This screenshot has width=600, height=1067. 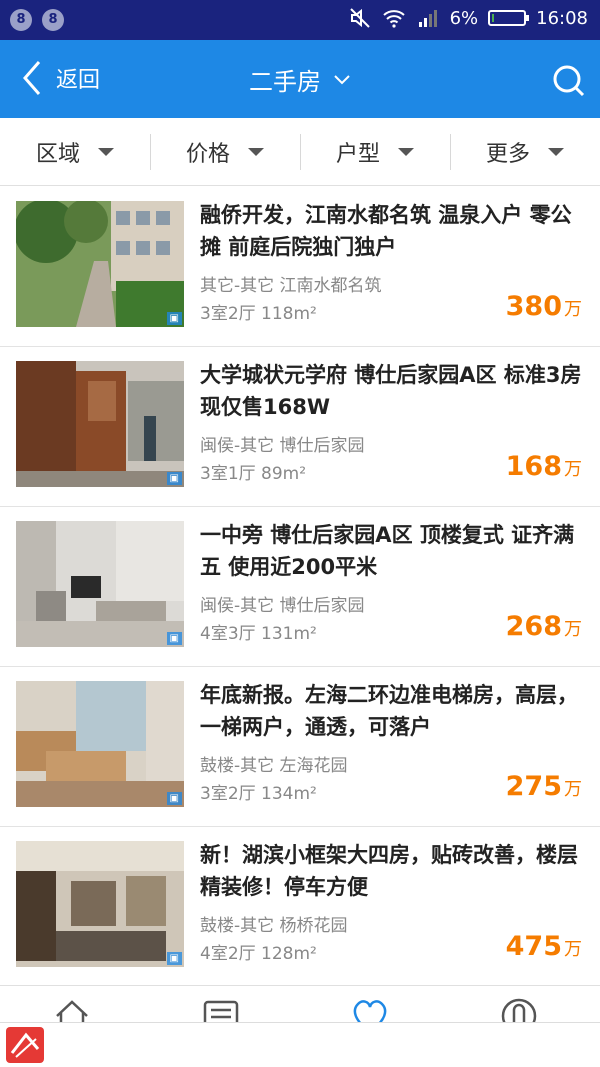 I want to click on filter-bar: 区域 价格 户型 更多, so click(x=300, y=152).